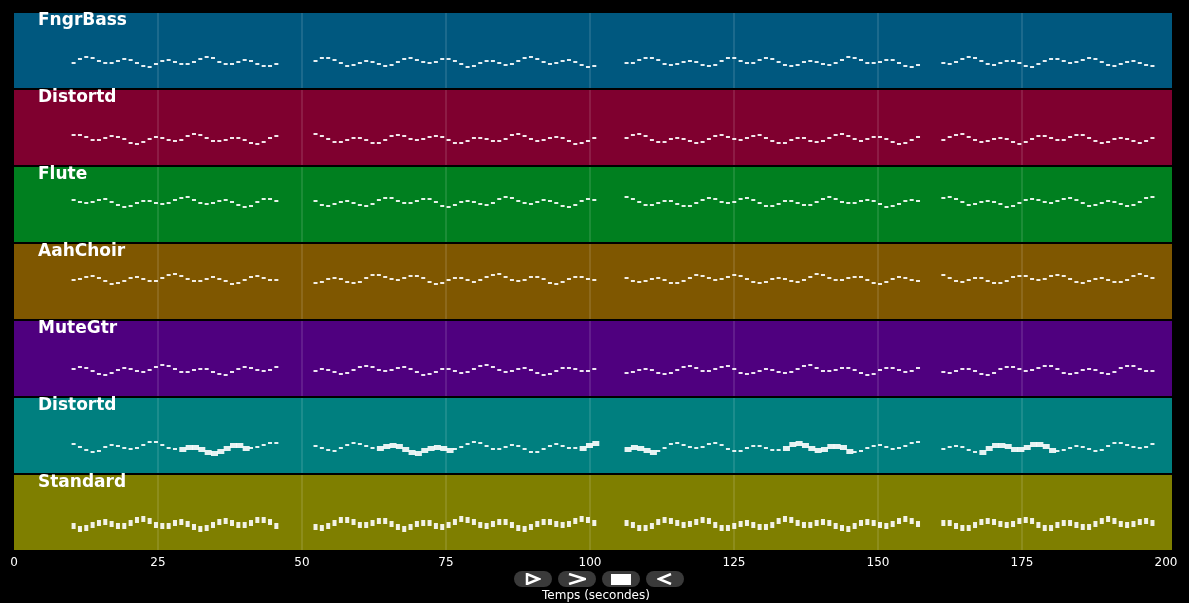 The height and width of the screenshot is (603, 1189). What do you see at coordinates (590, 562) in the screenshot?
I see `axis-tick-label: 100` at bounding box center [590, 562].